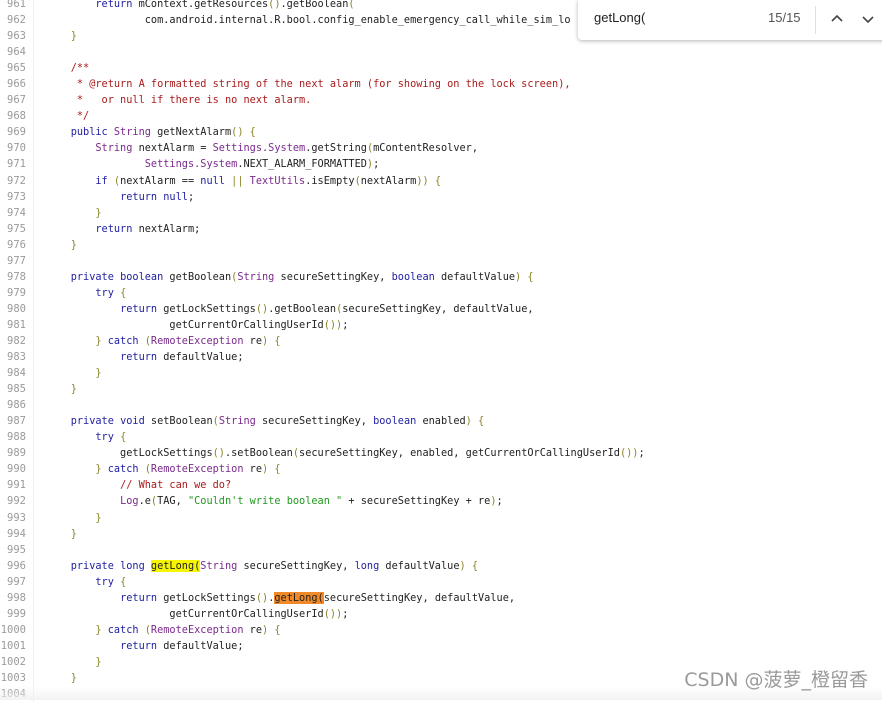  Describe the element at coordinates (441, 132) in the screenshot. I see `code-line: 969 public String getNextAlarm() {` at that location.